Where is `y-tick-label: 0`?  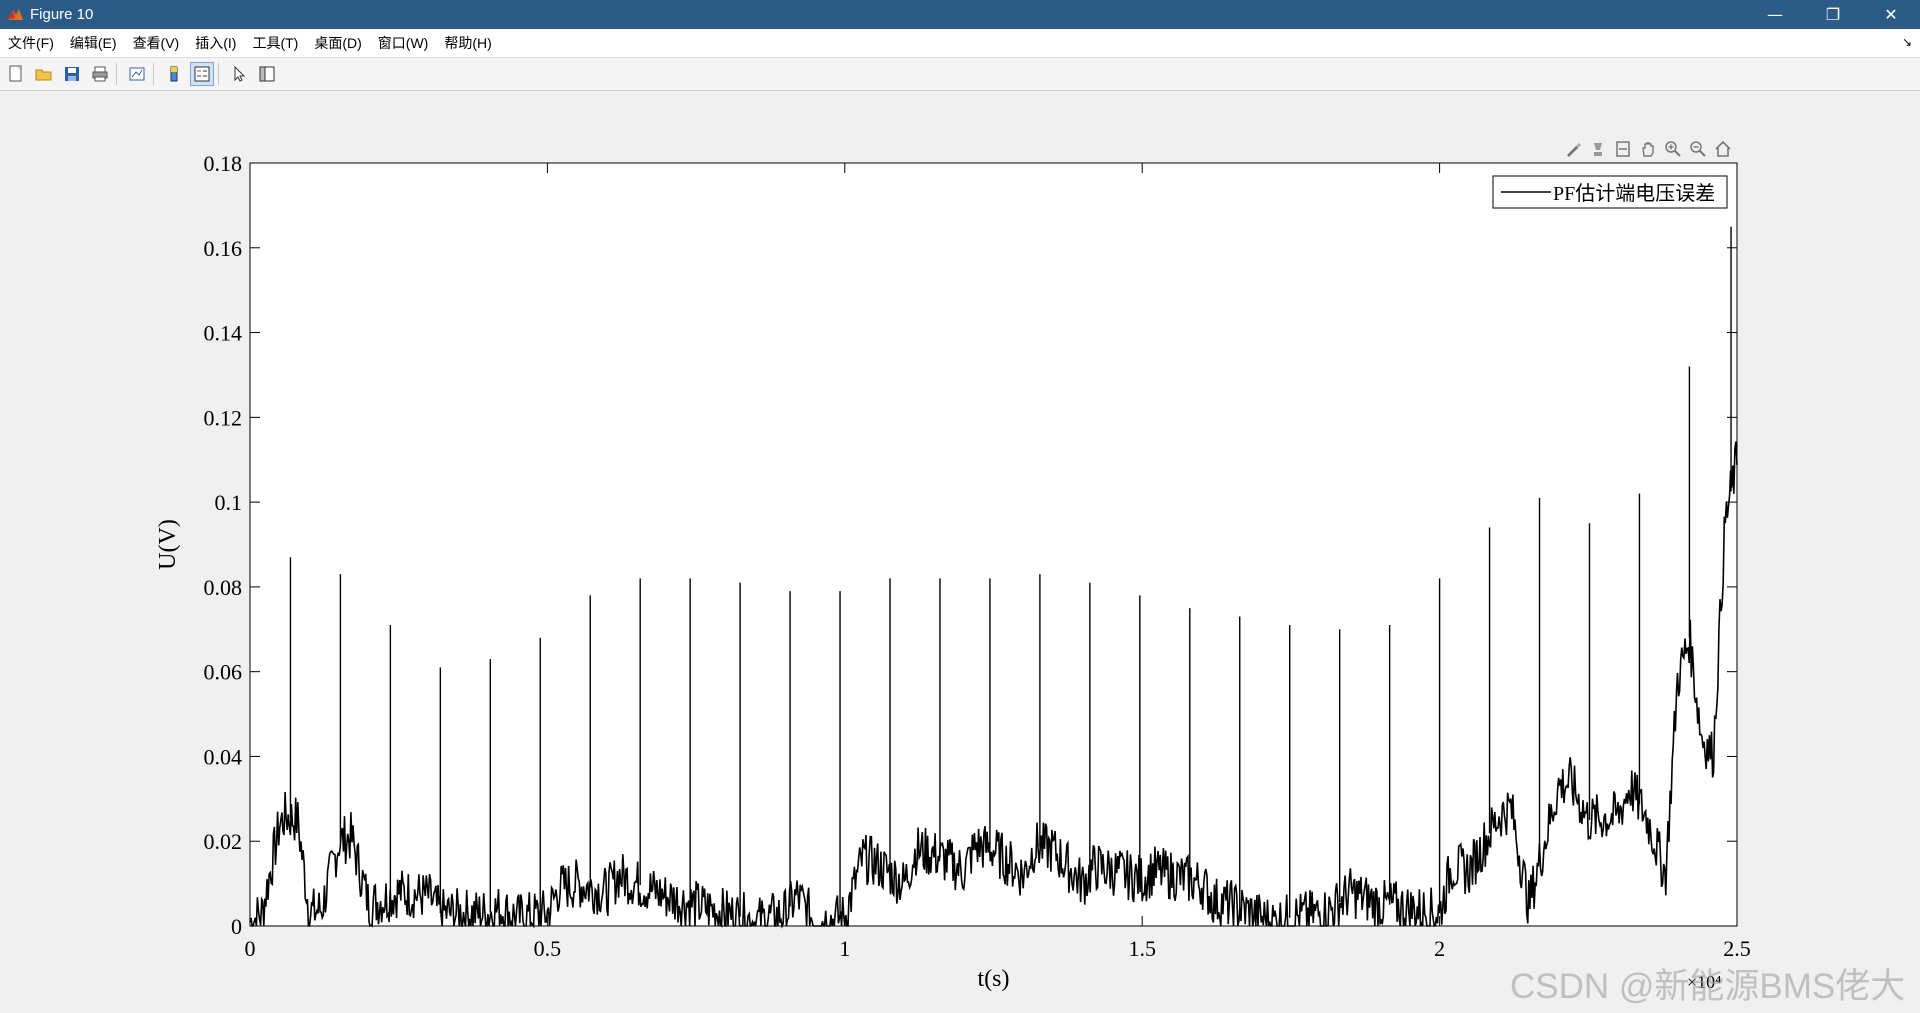 y-tick-label: 0 is located at coordinates (236, 926).